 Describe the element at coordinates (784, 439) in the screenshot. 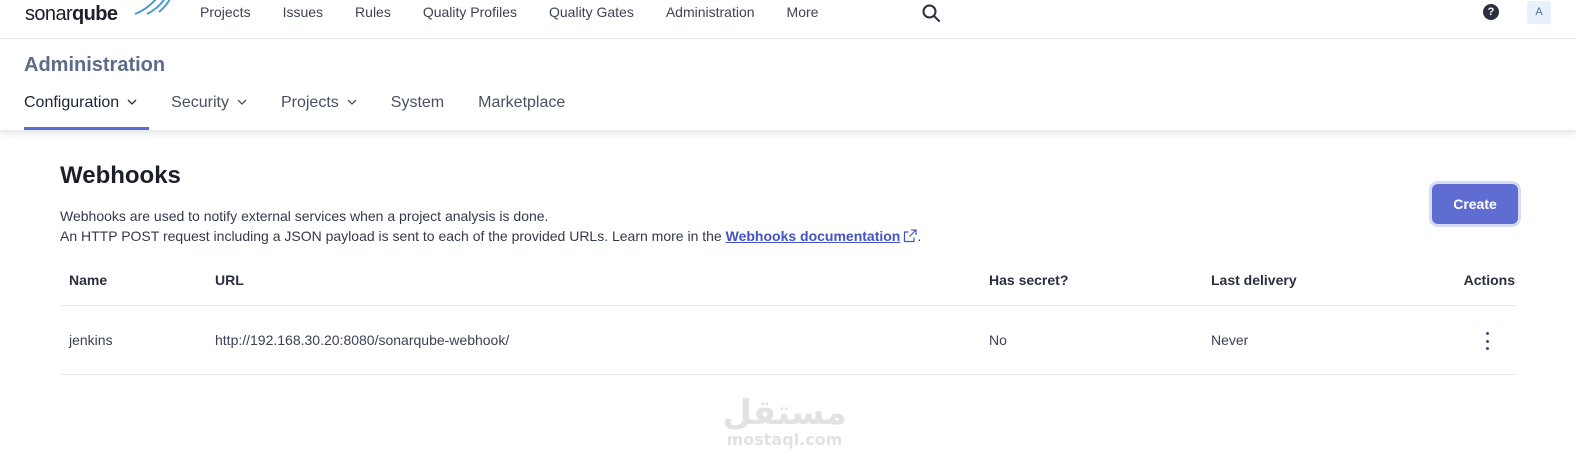

I see `watermark-latin: mostaql.com` at that location.